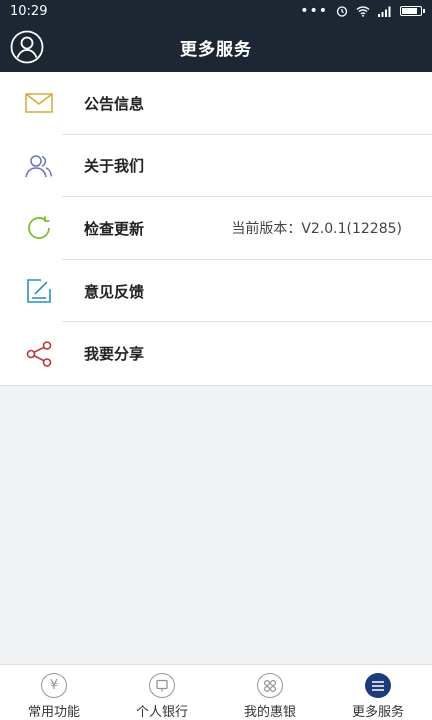  What do you see at coordinates (378, 685) in the screenshot?
I see `menu-lines-icon` at bounding box center [378, 685].